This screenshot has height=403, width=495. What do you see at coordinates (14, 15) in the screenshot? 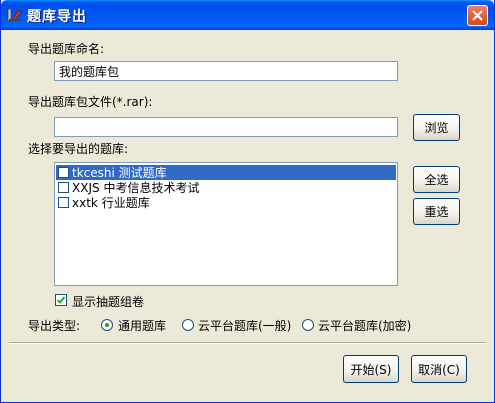
I see `app-icon` at bounding box center [14, 15].